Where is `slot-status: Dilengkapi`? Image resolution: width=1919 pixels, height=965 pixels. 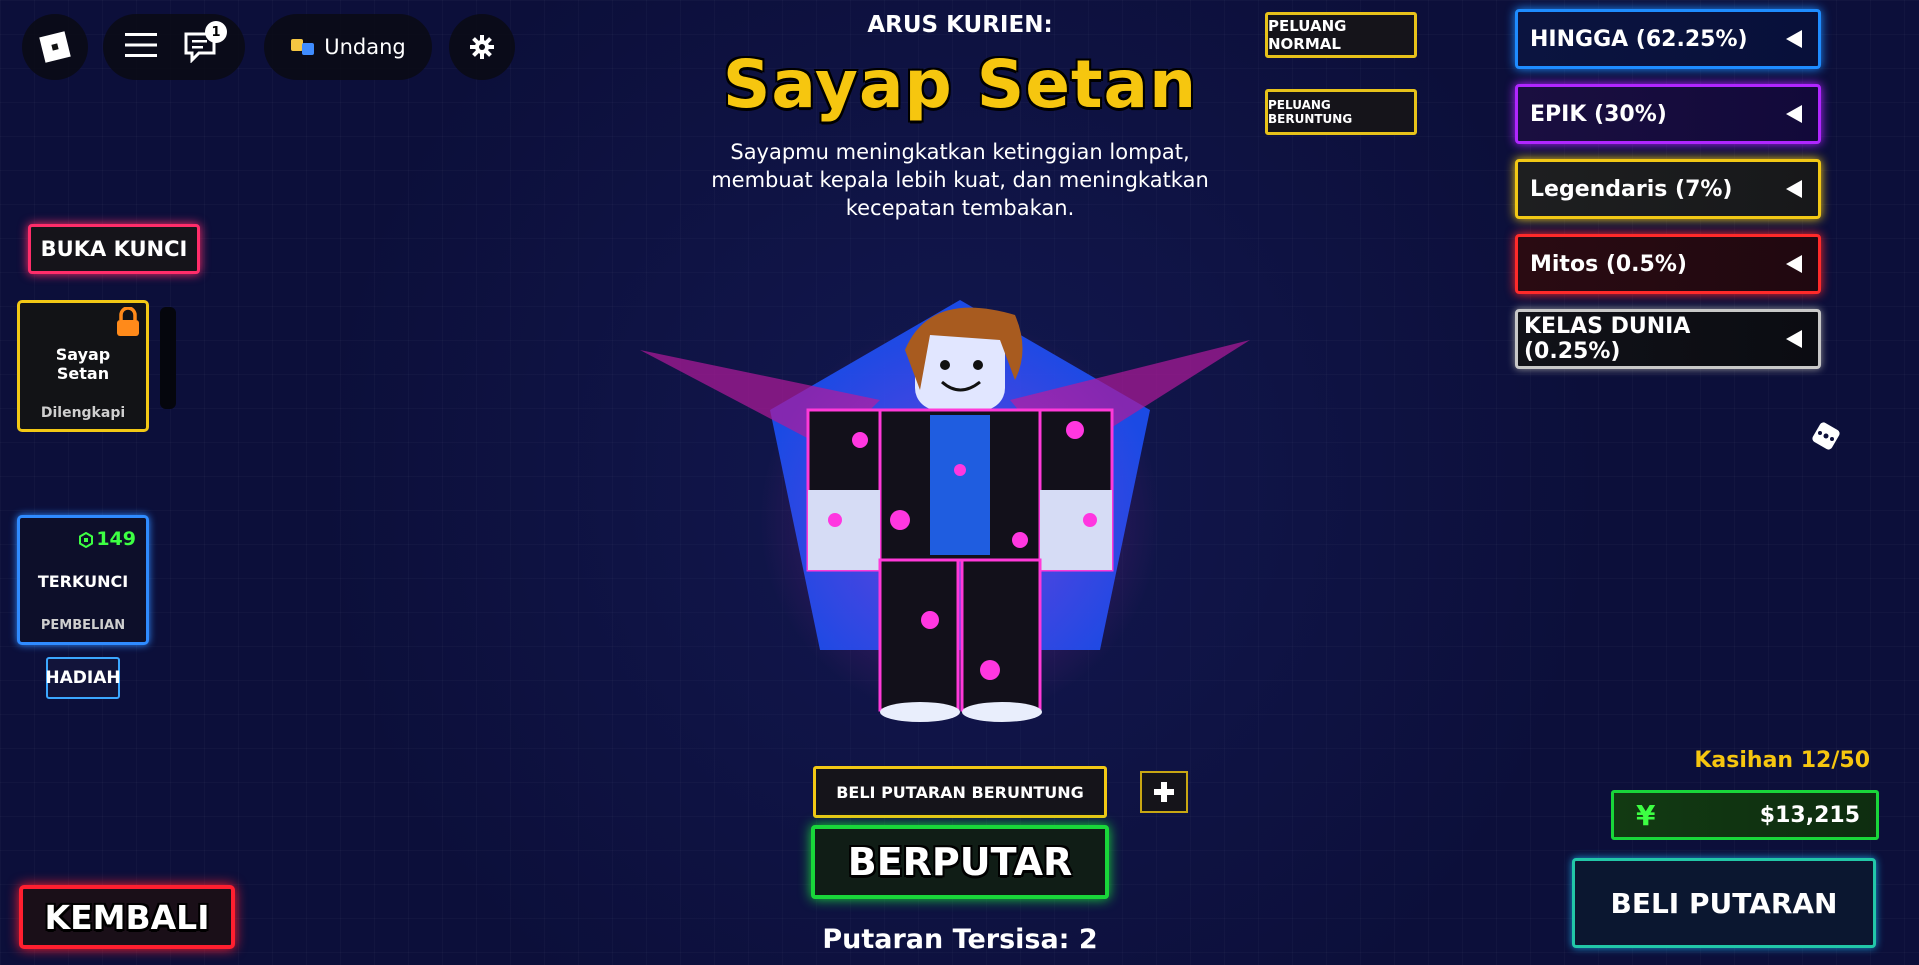 slot-status: Dilengkapi is located at coordinates (83, 413).